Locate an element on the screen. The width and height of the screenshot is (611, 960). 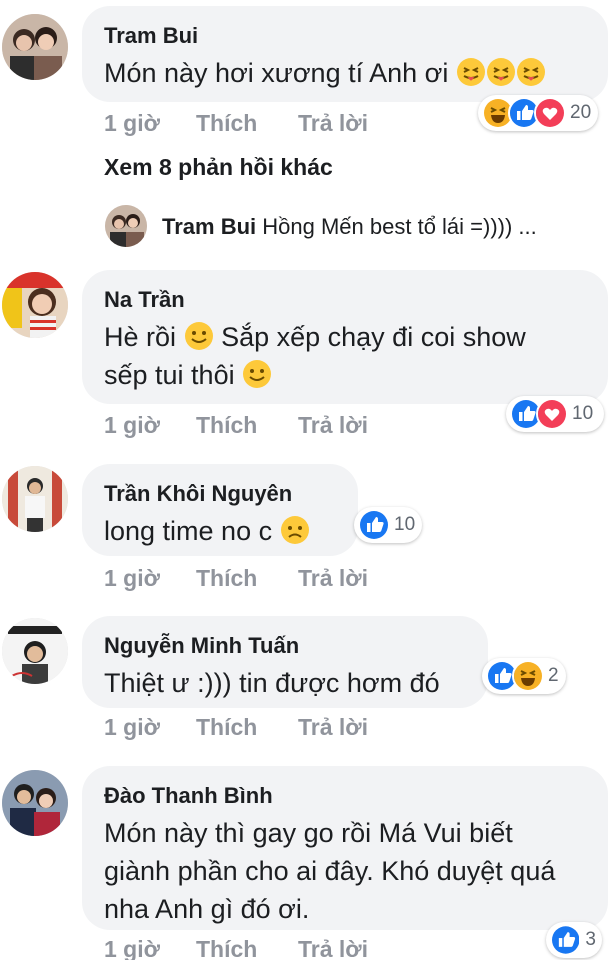
view-more-replies: Xem 8 phản hồi khác is located at coordinates (218, 167).